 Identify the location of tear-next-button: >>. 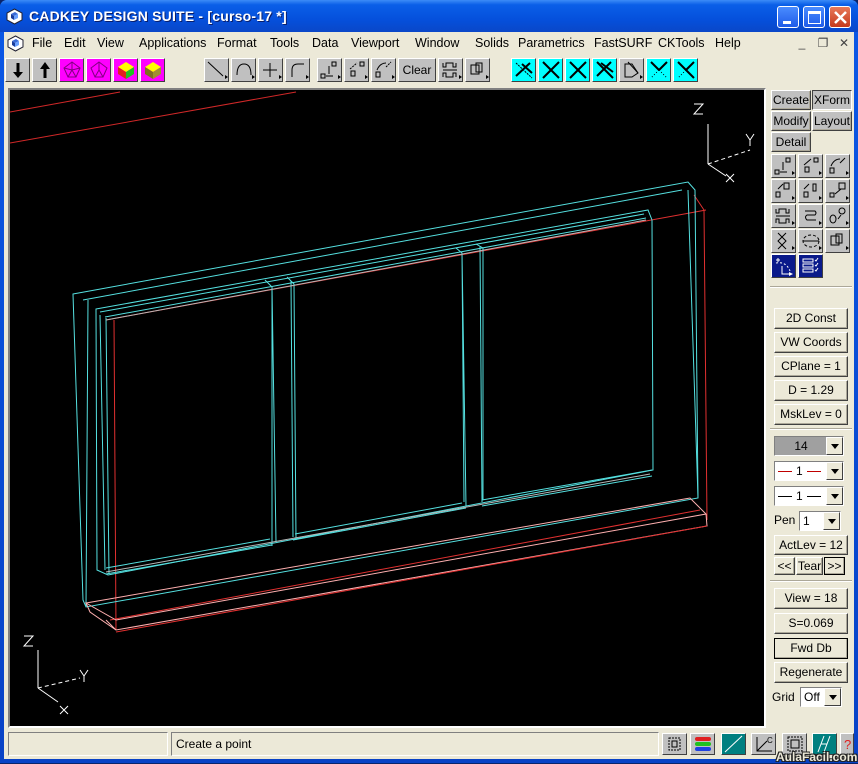
(834, 566).